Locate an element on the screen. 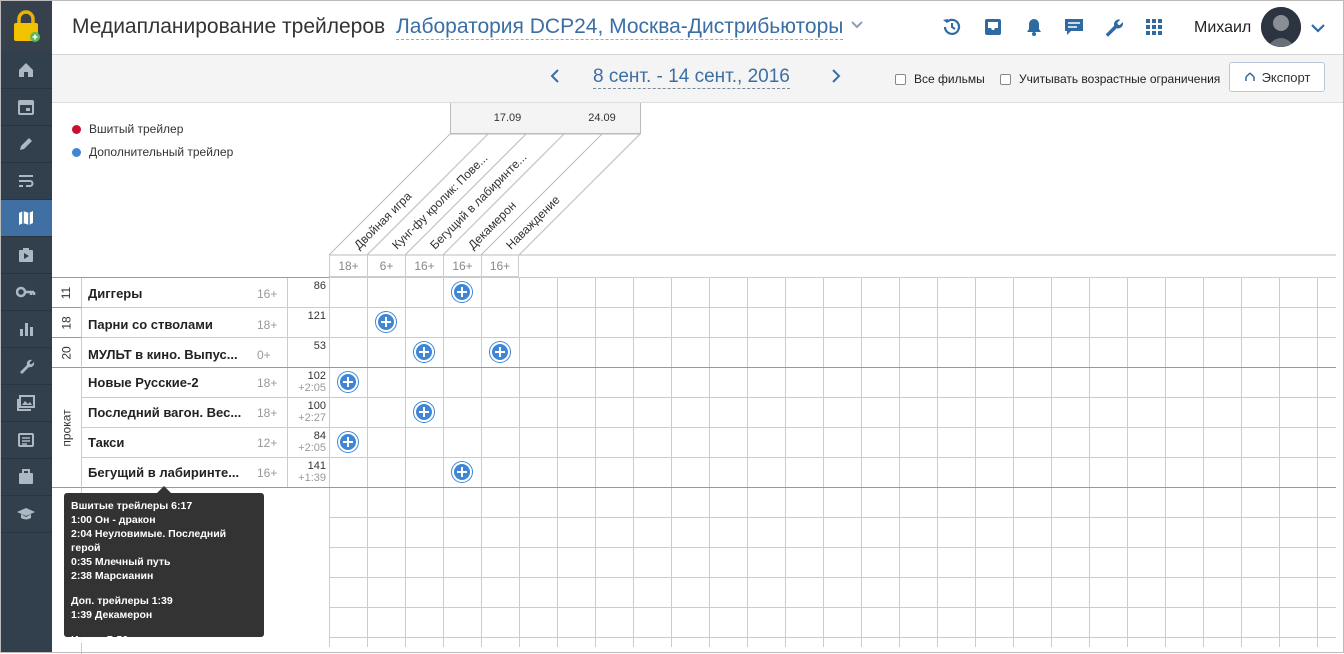  sidebar-item-key is located at coordinates (26, 292).